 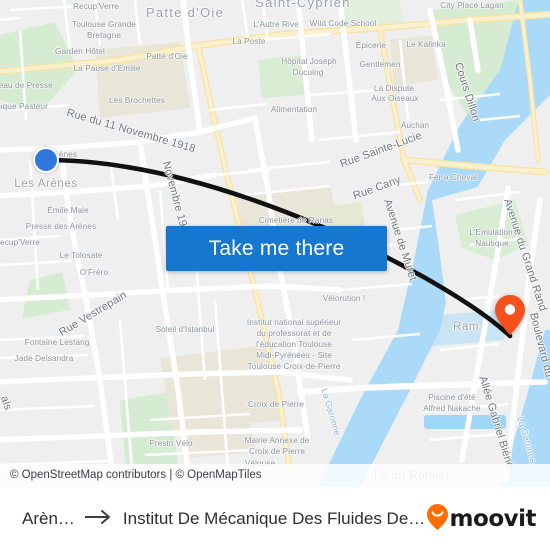 What do you see at coordinates (493, 519) in the screenshot?
I see `moovit-wordmark: moovit` at bounding box center [493, 519].